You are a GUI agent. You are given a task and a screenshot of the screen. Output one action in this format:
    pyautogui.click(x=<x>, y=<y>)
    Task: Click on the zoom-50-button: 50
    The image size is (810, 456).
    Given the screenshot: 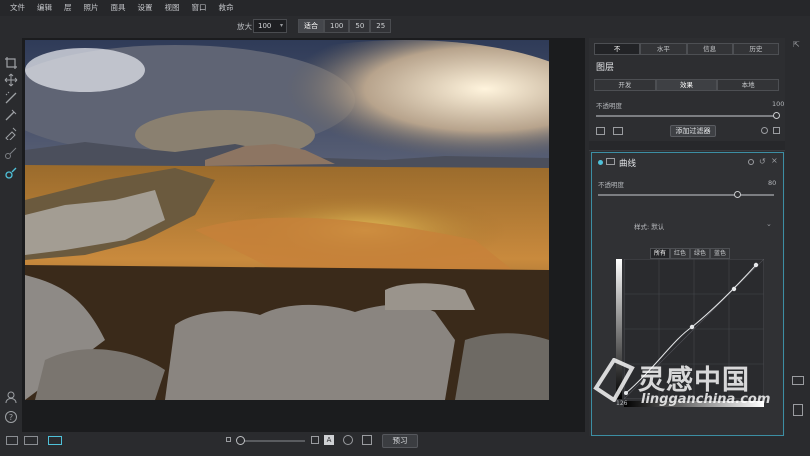 What is the action you would take?
    pyautogui.click(x=360, y=26)
    